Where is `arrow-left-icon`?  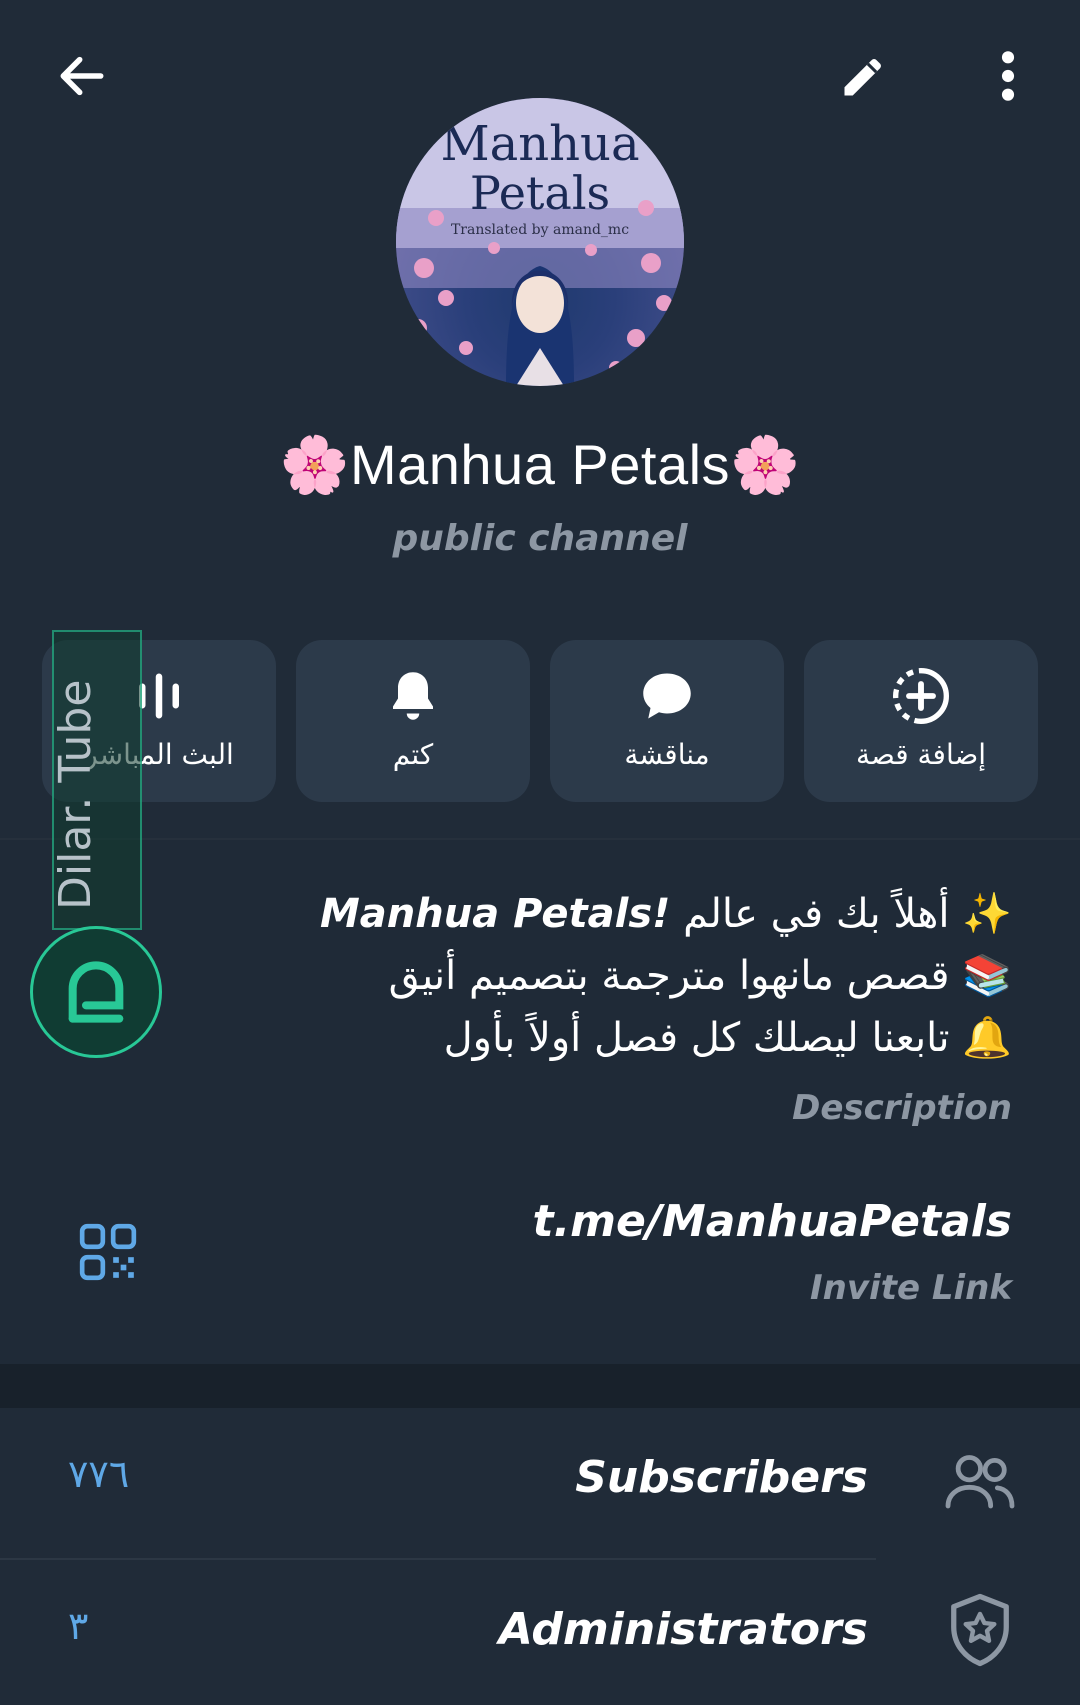 arrow-left-icon is located at coordinates (82, 76).